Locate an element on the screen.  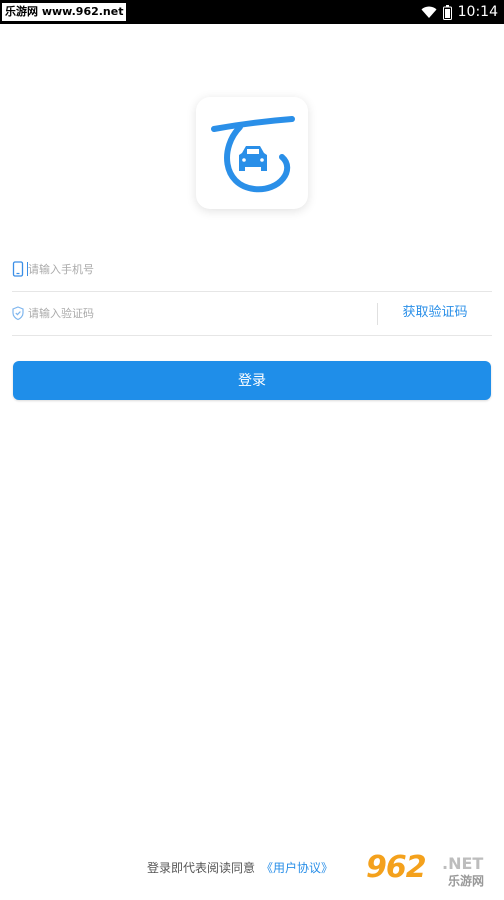
battery-icon is located at coordinates (447, 12).